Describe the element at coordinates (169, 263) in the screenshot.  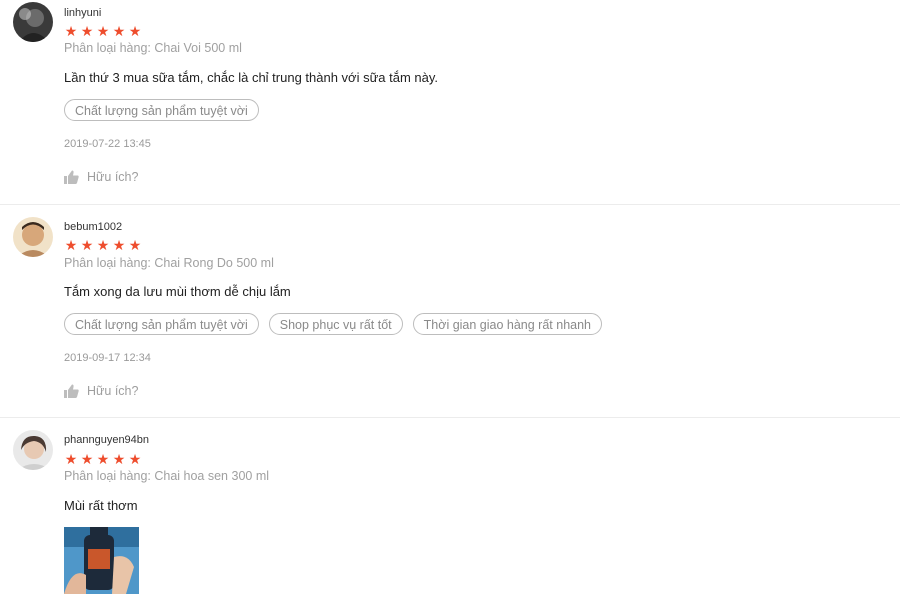
I see `variant-label: Phân loại hàng: Chai Rong Do 500 ml` at that location.